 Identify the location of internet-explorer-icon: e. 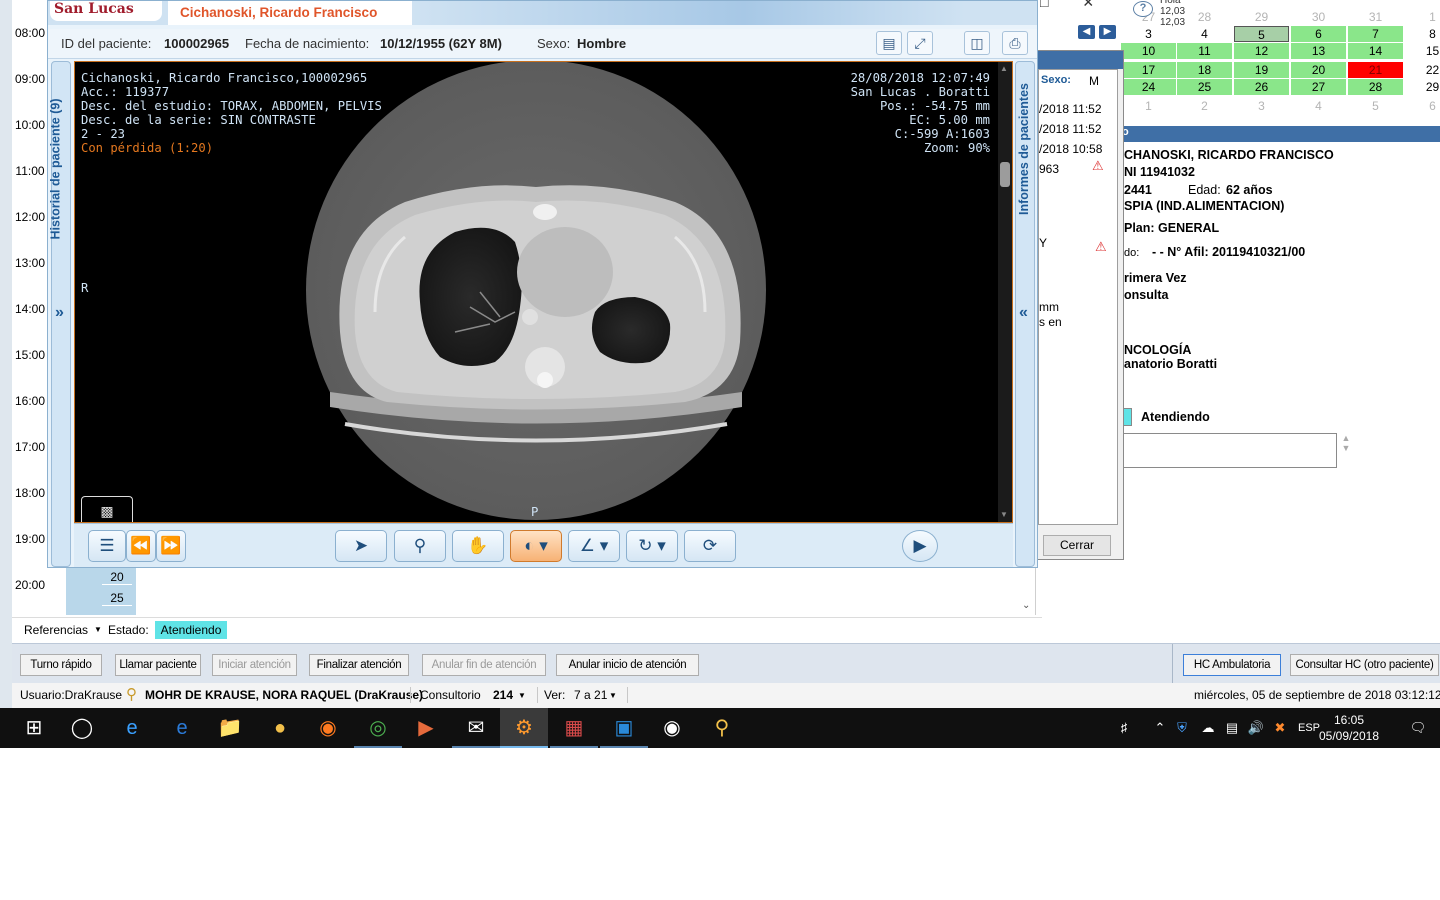
(132, 728).